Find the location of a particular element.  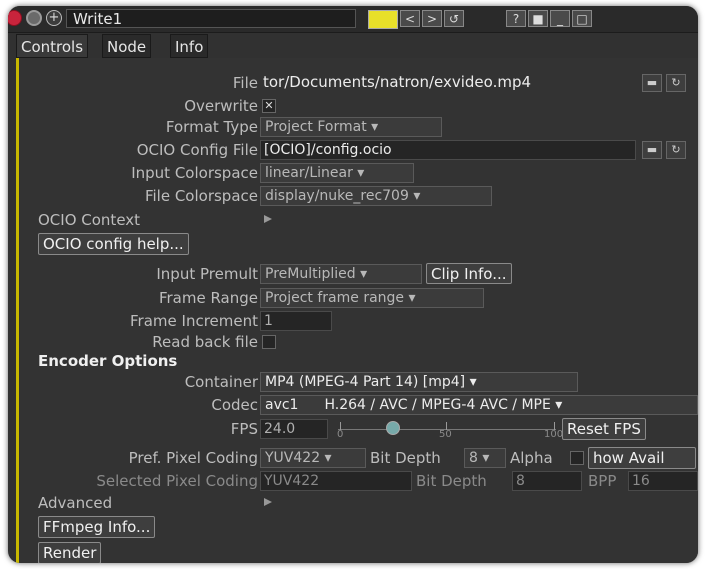

format-type-dropdown: Project Format ▾ is located at coordinates (351, 127).